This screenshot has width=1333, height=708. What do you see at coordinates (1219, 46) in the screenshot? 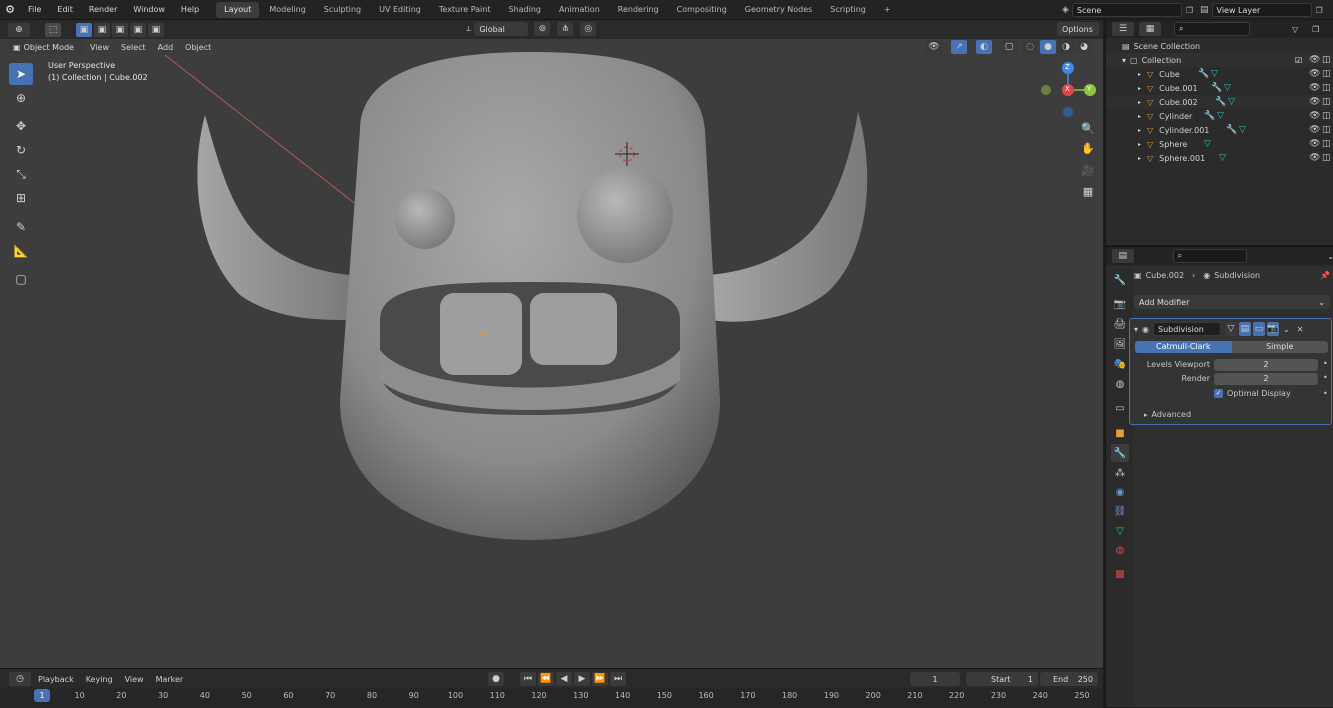
I see `scene-collection-row: ▤ Scene Collection` at bounding box center [1219, 46].